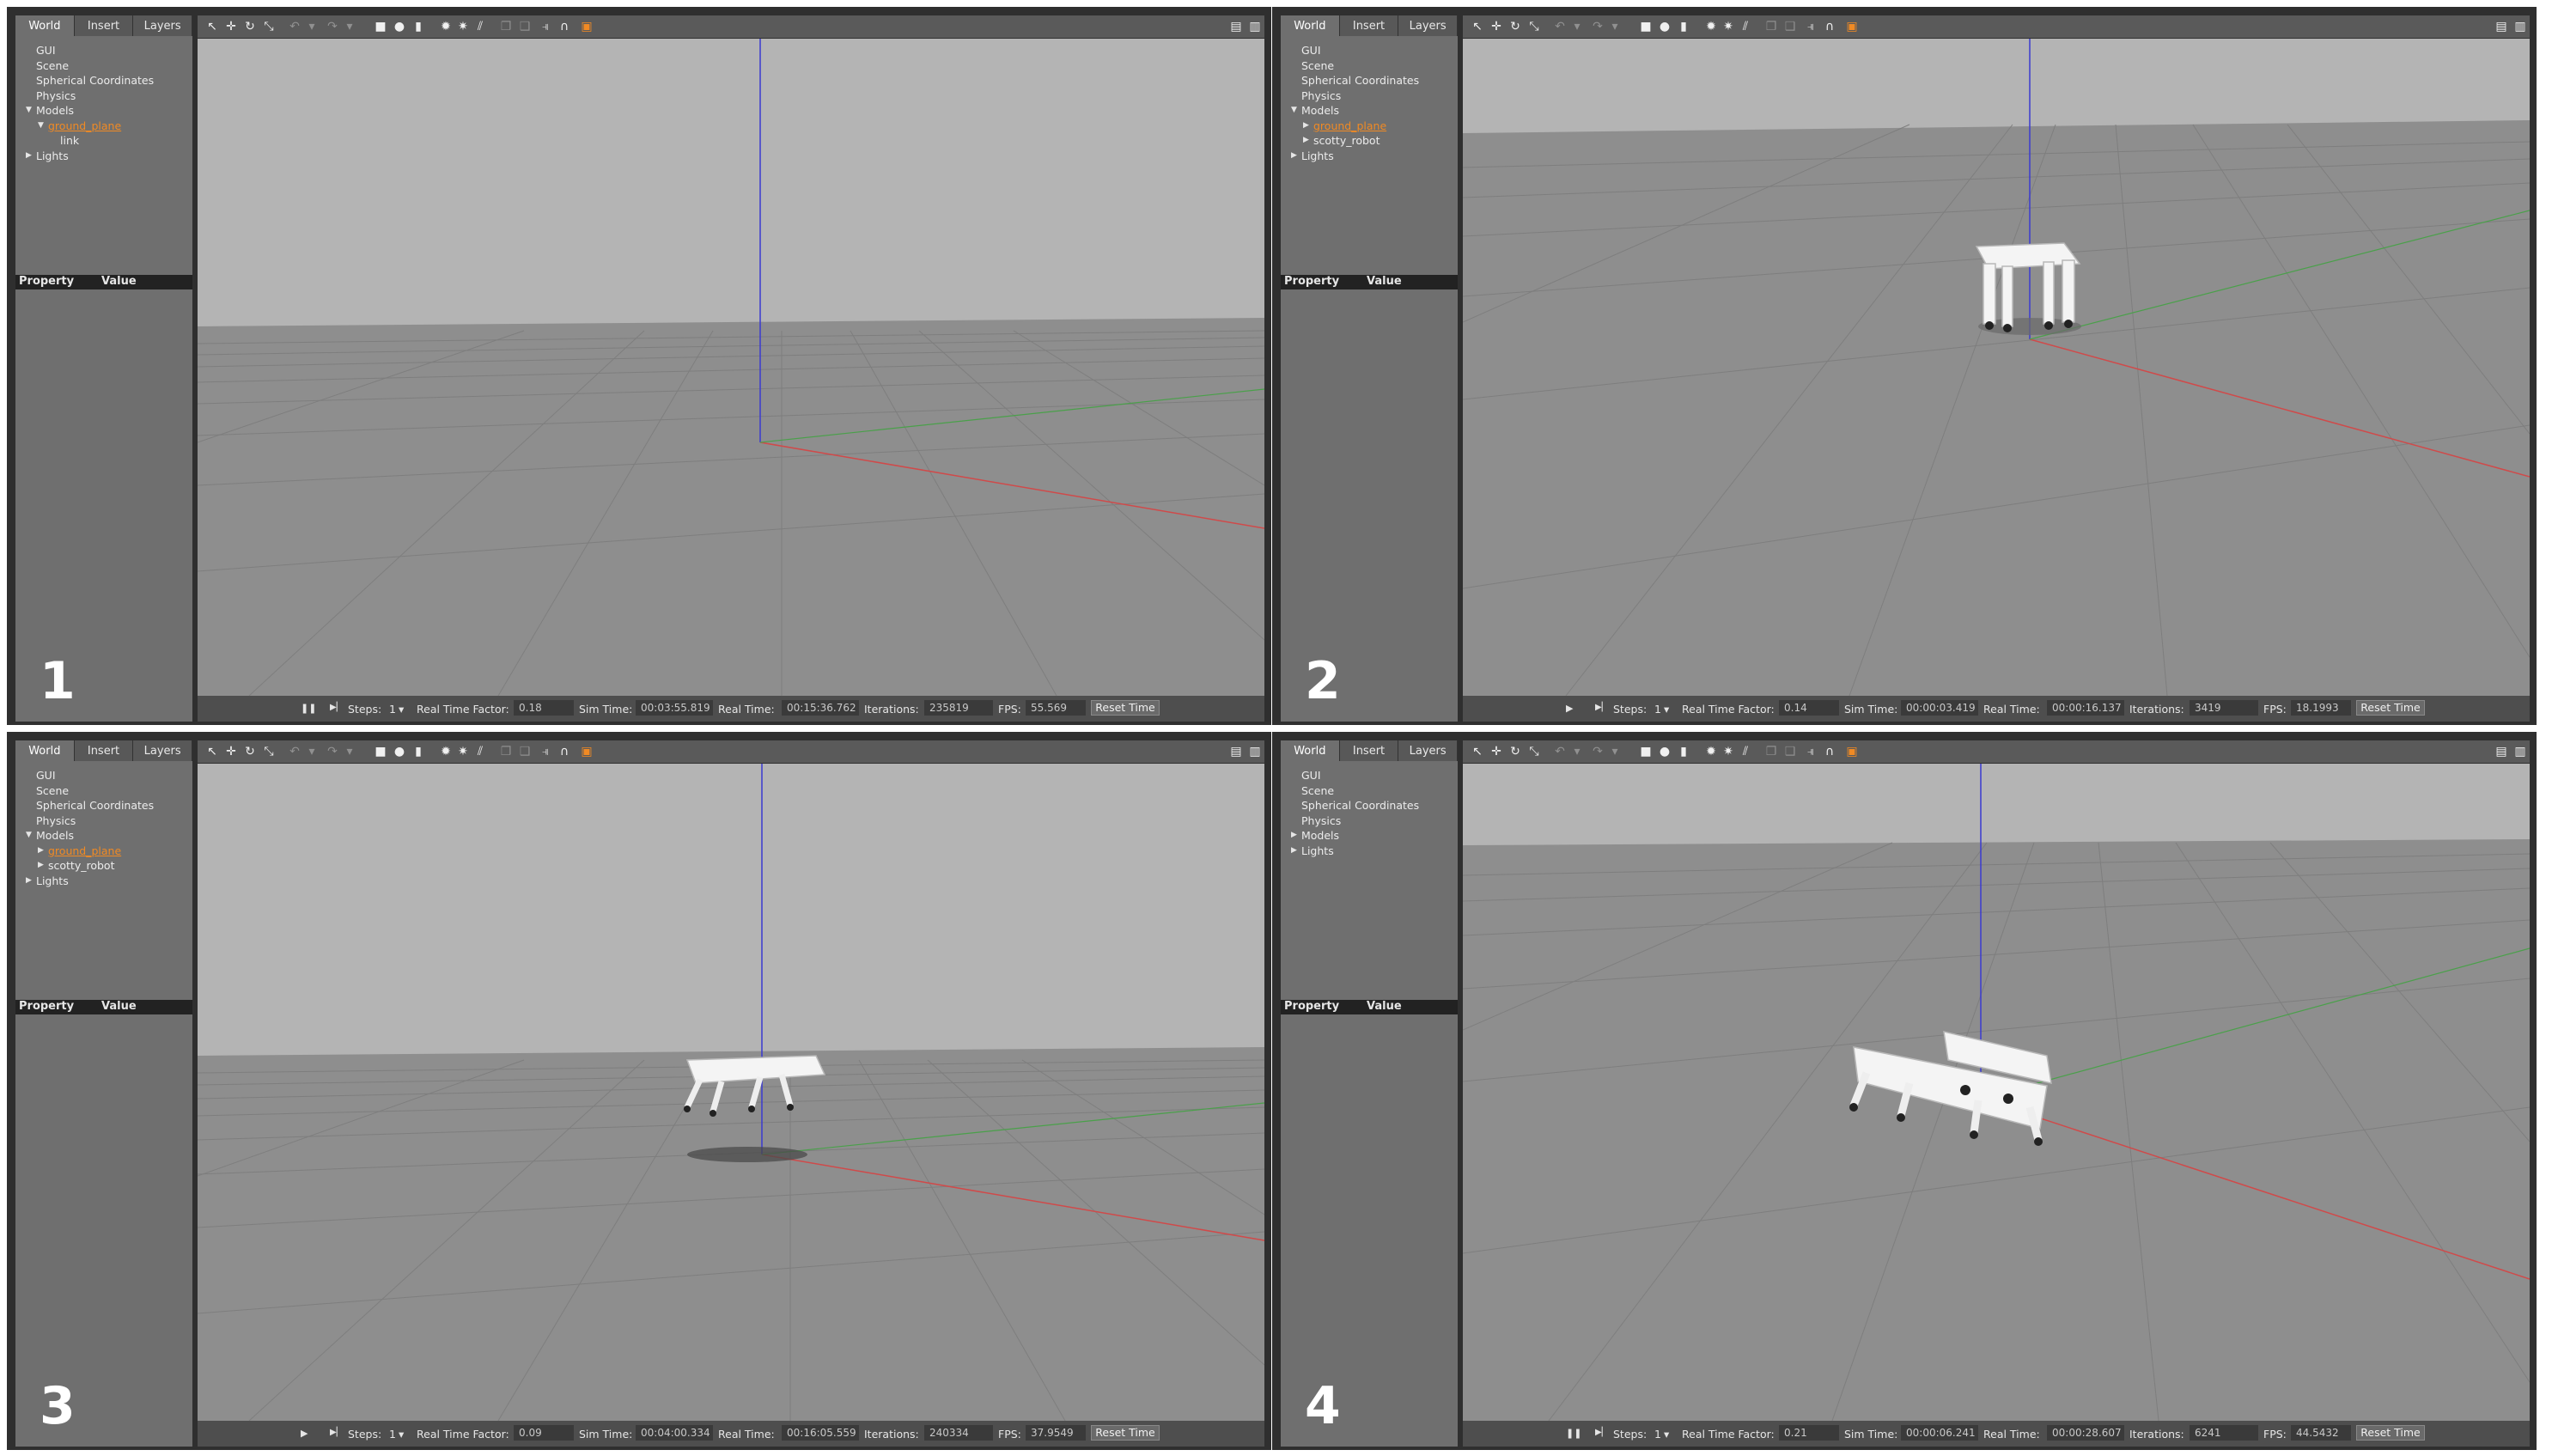 The height and width of the screenshot is (1456, 2552). Describe the element at coordinates (103, 127) in the screenshot. I see `tree-item: ▼ ground_plane` at that location.